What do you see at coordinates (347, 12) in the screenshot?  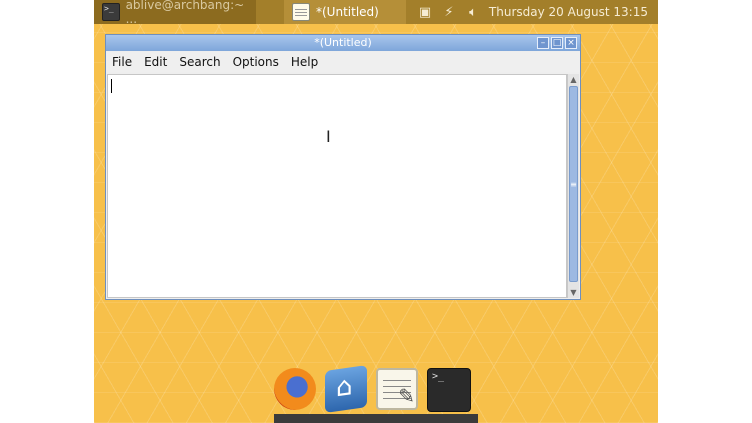 I see `taskbar-item-label: *(Untitled)` at bounding box center [347, 12].